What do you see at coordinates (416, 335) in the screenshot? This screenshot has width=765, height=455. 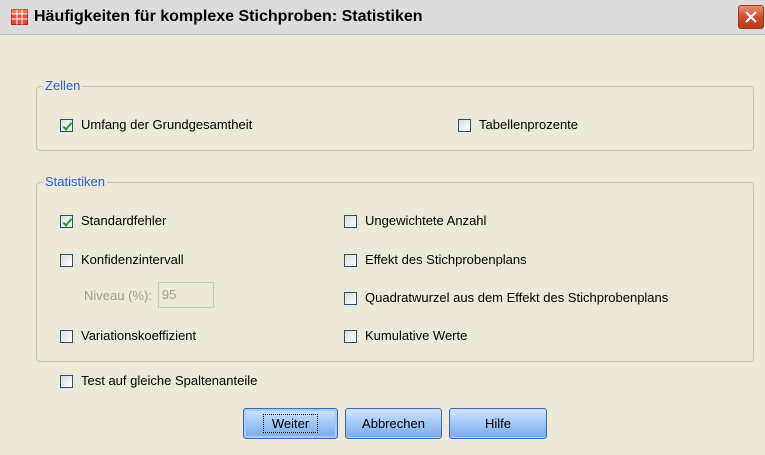 I see `kumulative-label: Kumulative Werte` at bounding box center [416, 335].